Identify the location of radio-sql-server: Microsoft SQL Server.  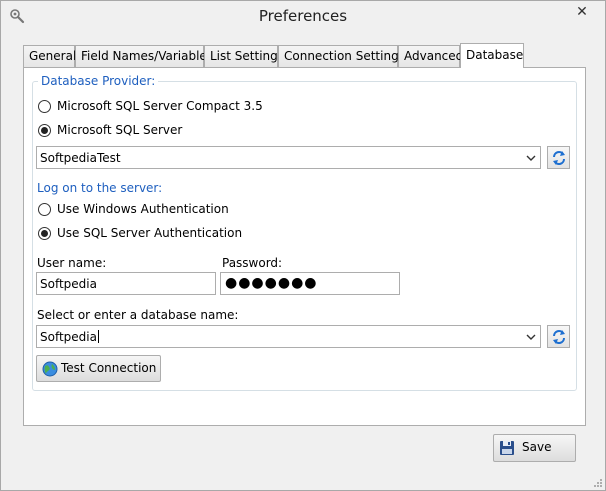
(188, 131).